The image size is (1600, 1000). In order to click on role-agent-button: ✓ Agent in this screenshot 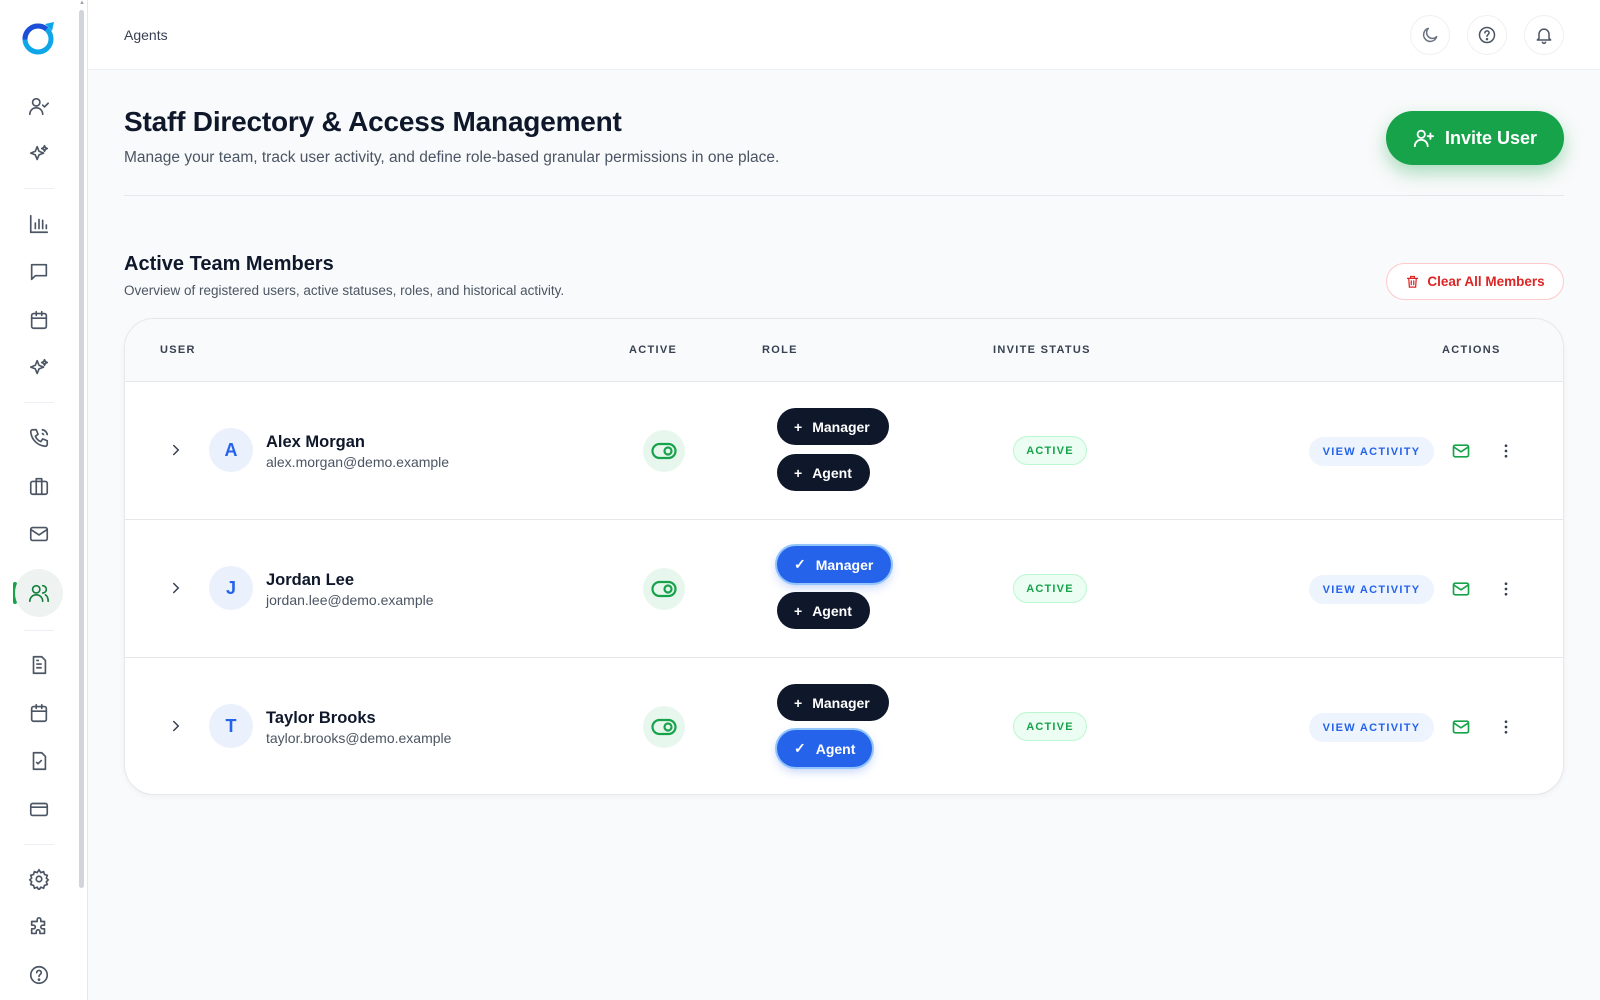, I will do `click(824, 748)`.